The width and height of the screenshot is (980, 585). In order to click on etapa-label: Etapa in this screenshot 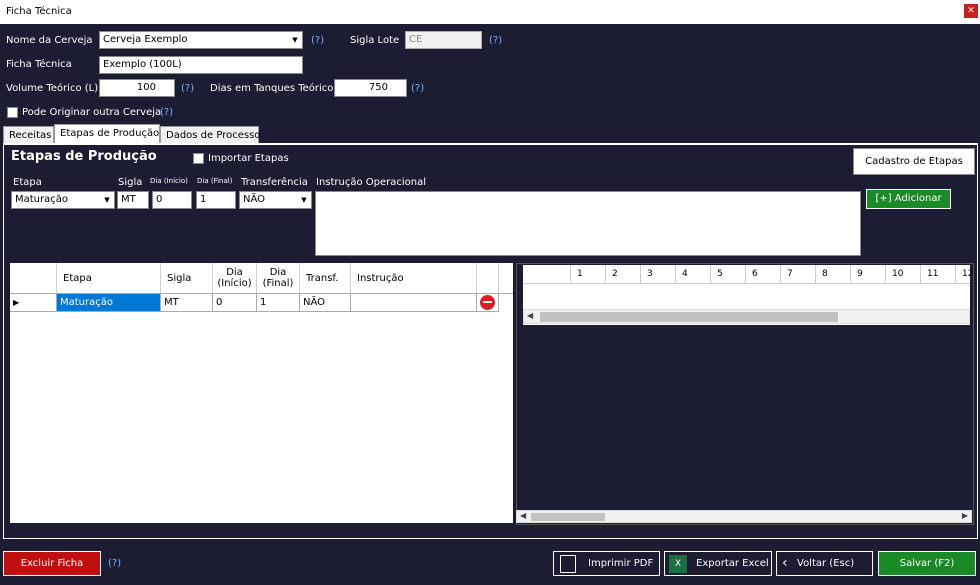, I will do `click(27, 182)`.